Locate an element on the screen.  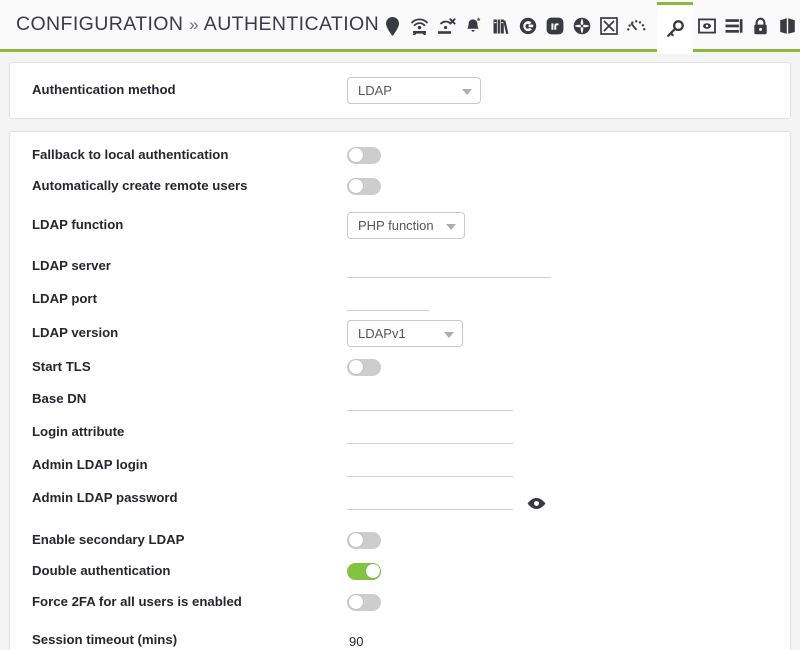
row-ldap-server: LDAP server is located at coordinates (400, 266).